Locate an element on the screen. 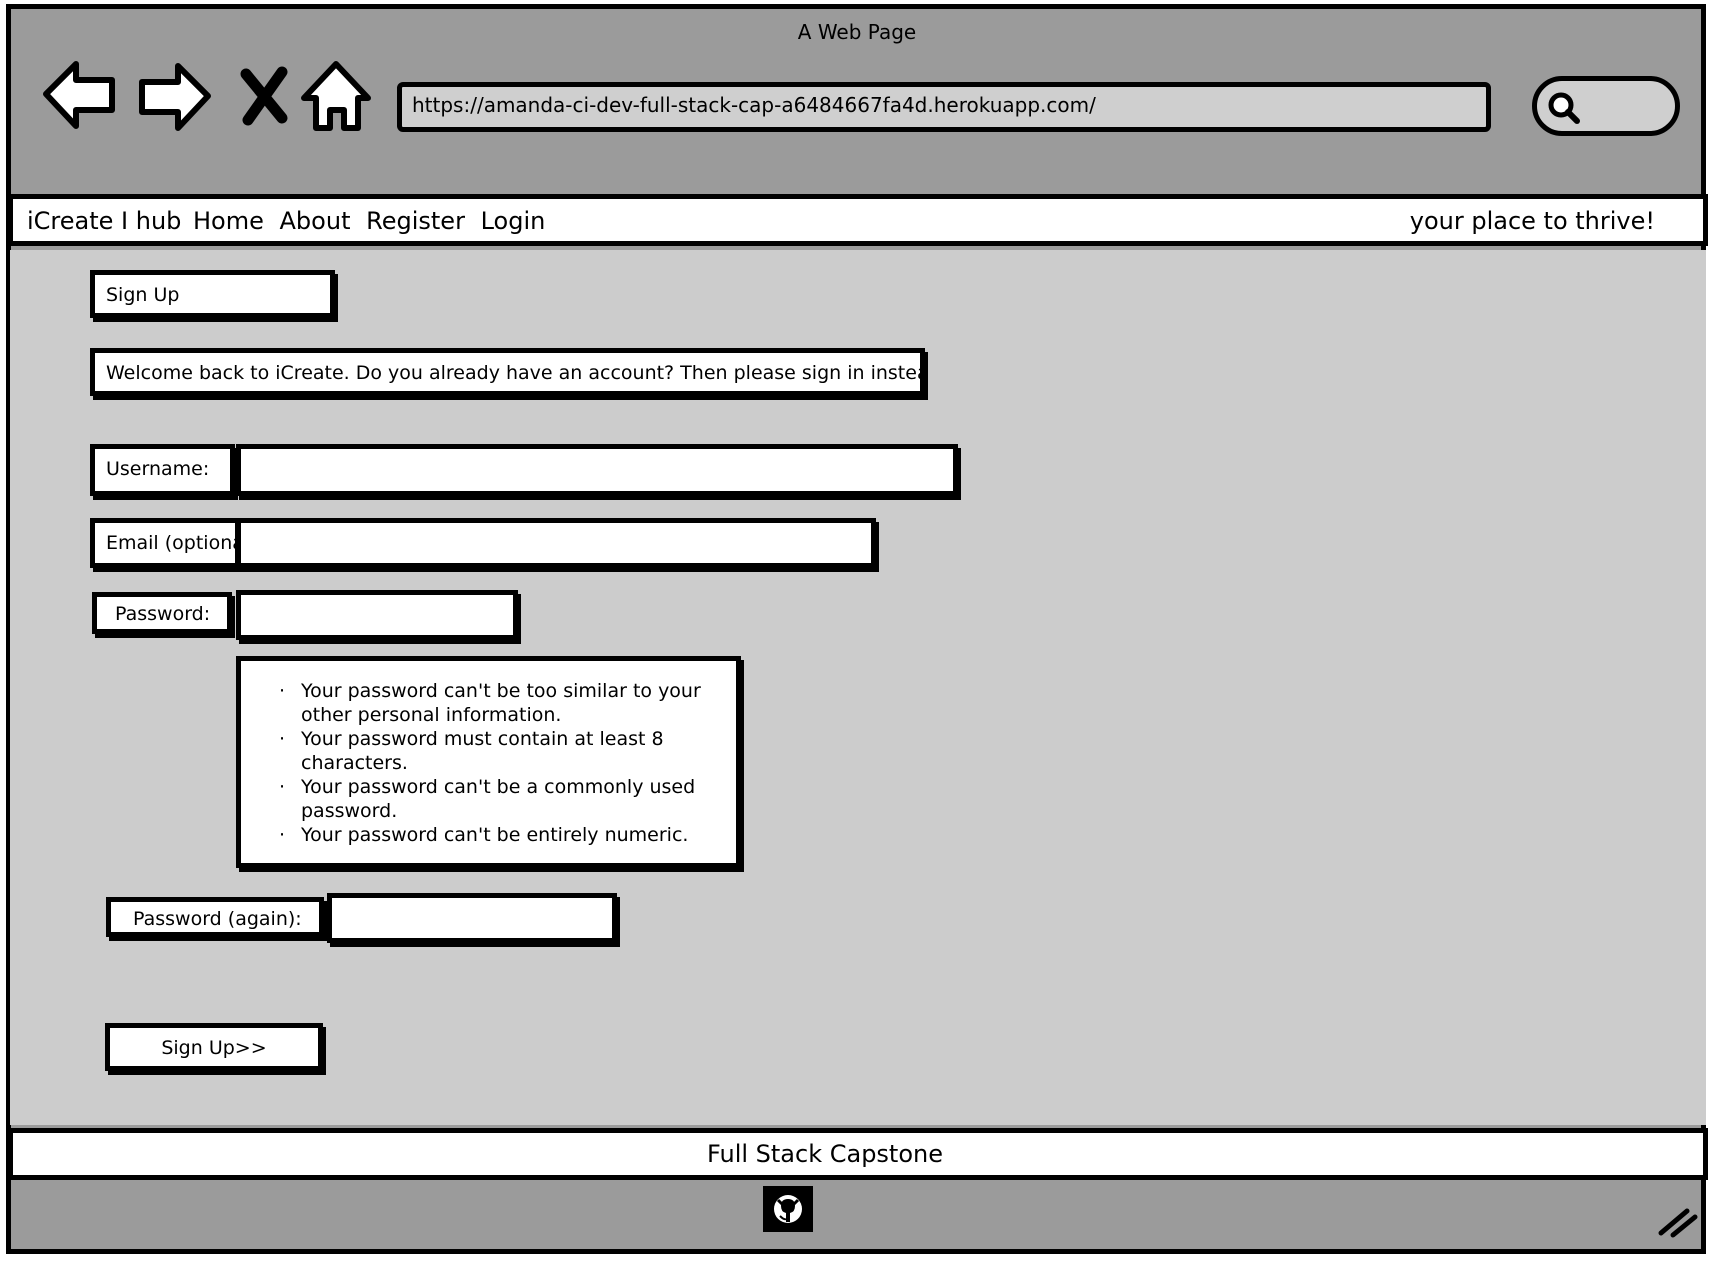 This screenshot has height=1262, width=1714. nav-link-home: Home is located at coordinates (228, 221).